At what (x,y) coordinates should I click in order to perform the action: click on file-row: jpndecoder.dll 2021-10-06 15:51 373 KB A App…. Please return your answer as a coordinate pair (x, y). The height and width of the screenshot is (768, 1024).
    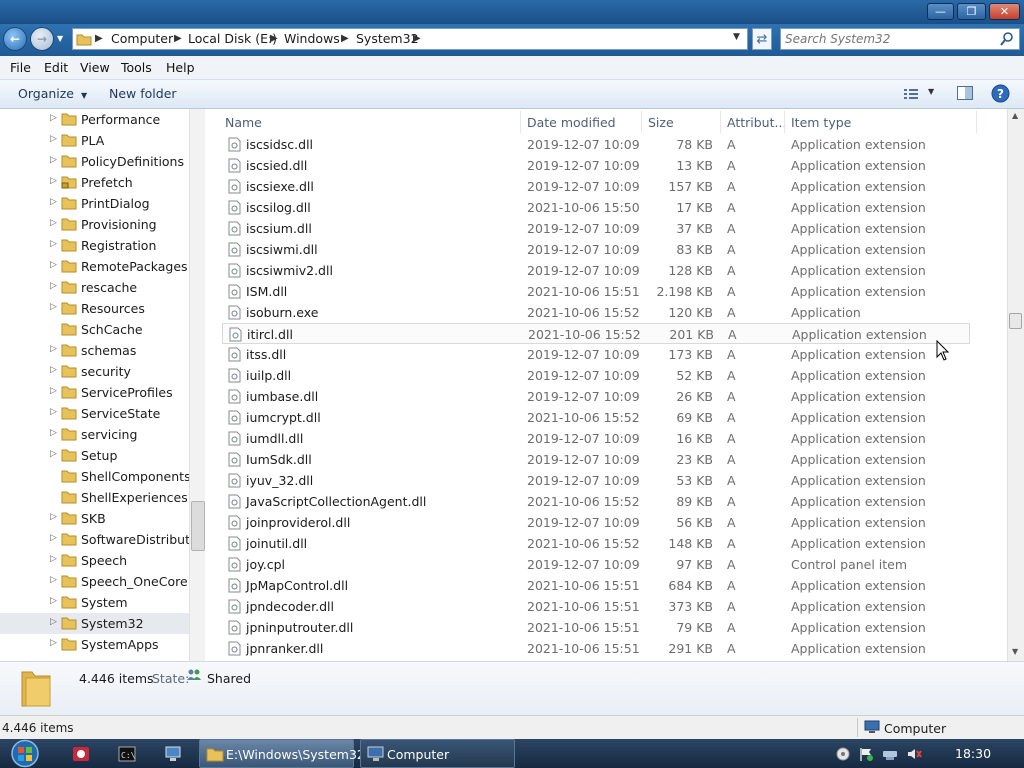
    Looking at the image, I should click on (596, 606).